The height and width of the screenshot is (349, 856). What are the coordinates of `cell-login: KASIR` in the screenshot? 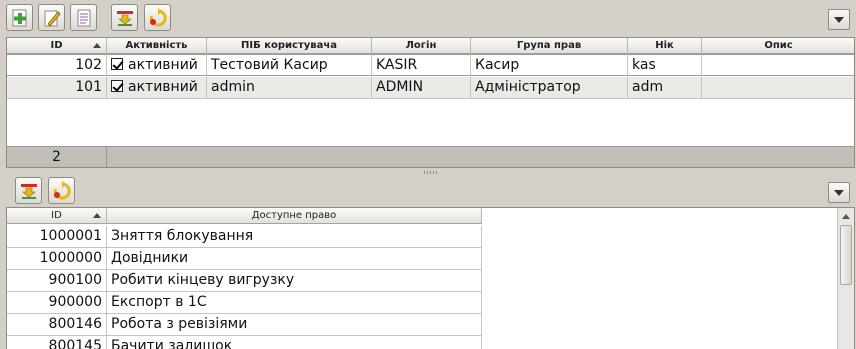 It's located at (421, 65).